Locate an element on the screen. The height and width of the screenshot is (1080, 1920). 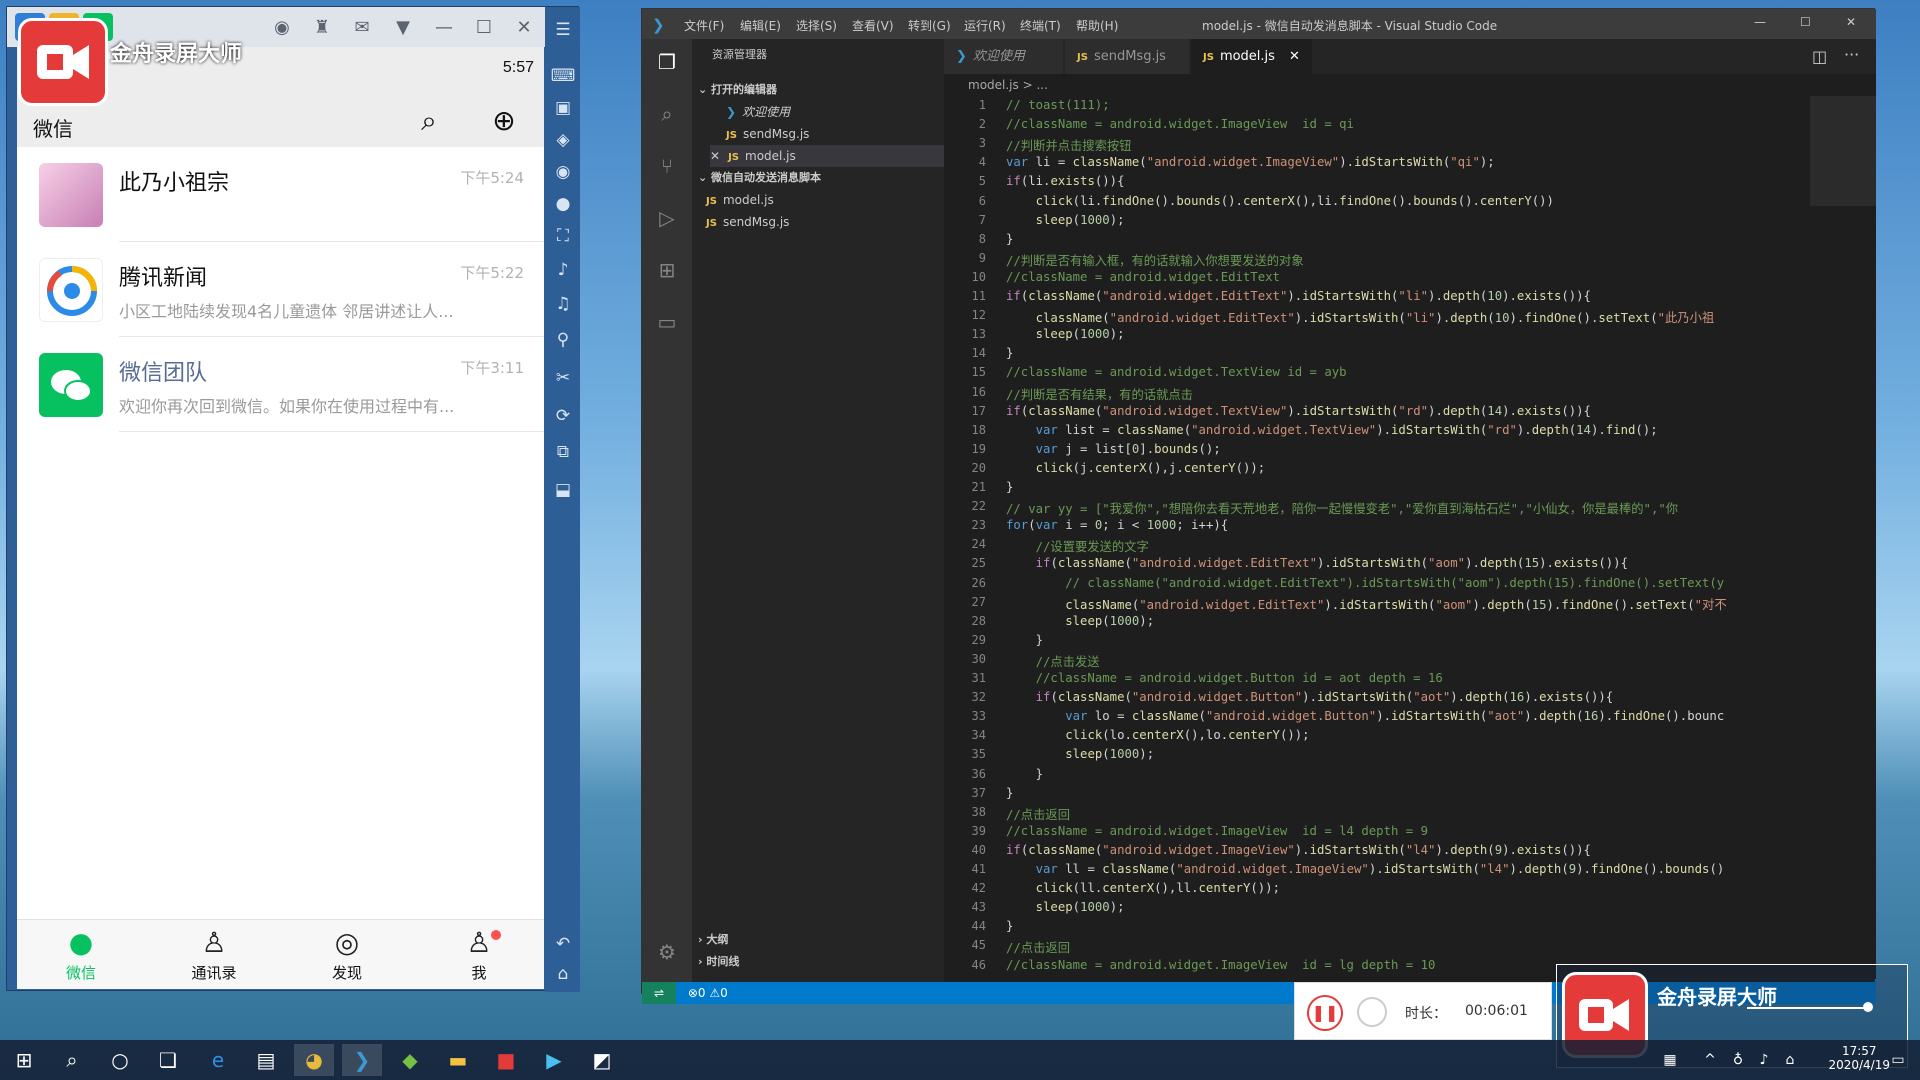
volume-slider-handle is located at coordinates (1868, 1007).